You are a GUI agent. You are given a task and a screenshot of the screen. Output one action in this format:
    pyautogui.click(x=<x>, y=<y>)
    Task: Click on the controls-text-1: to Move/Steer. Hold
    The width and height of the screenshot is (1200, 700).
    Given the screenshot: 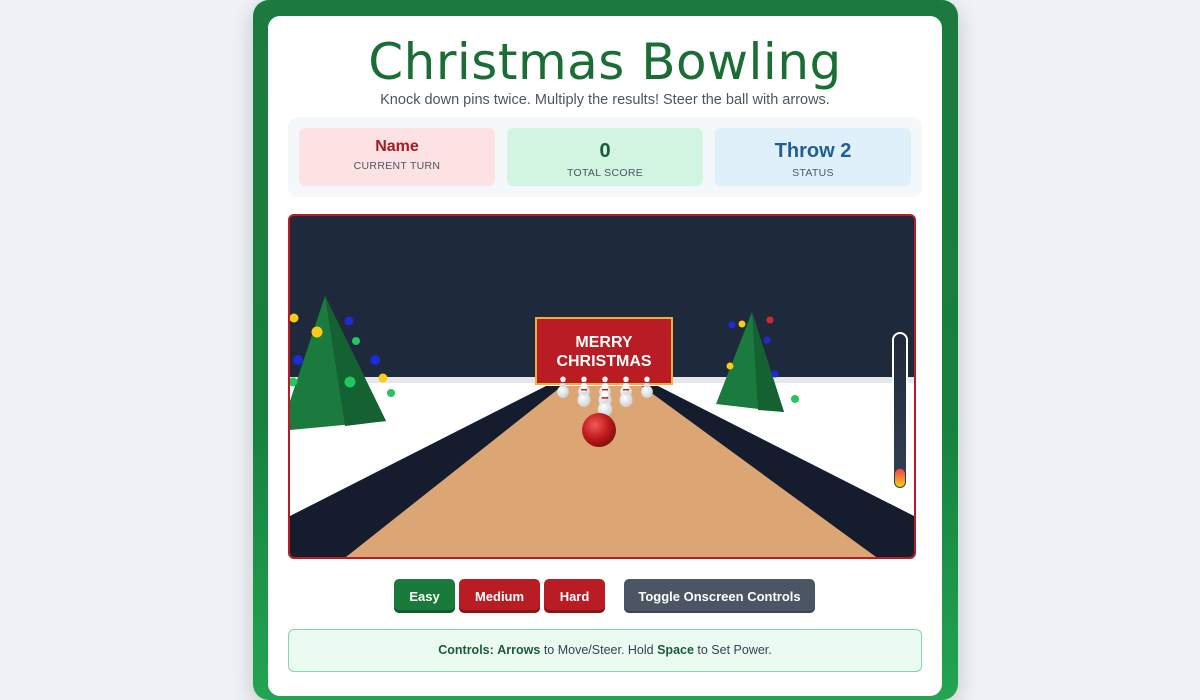 What is the action you would take?
    pyautogui.click(x=599, y=650)
    